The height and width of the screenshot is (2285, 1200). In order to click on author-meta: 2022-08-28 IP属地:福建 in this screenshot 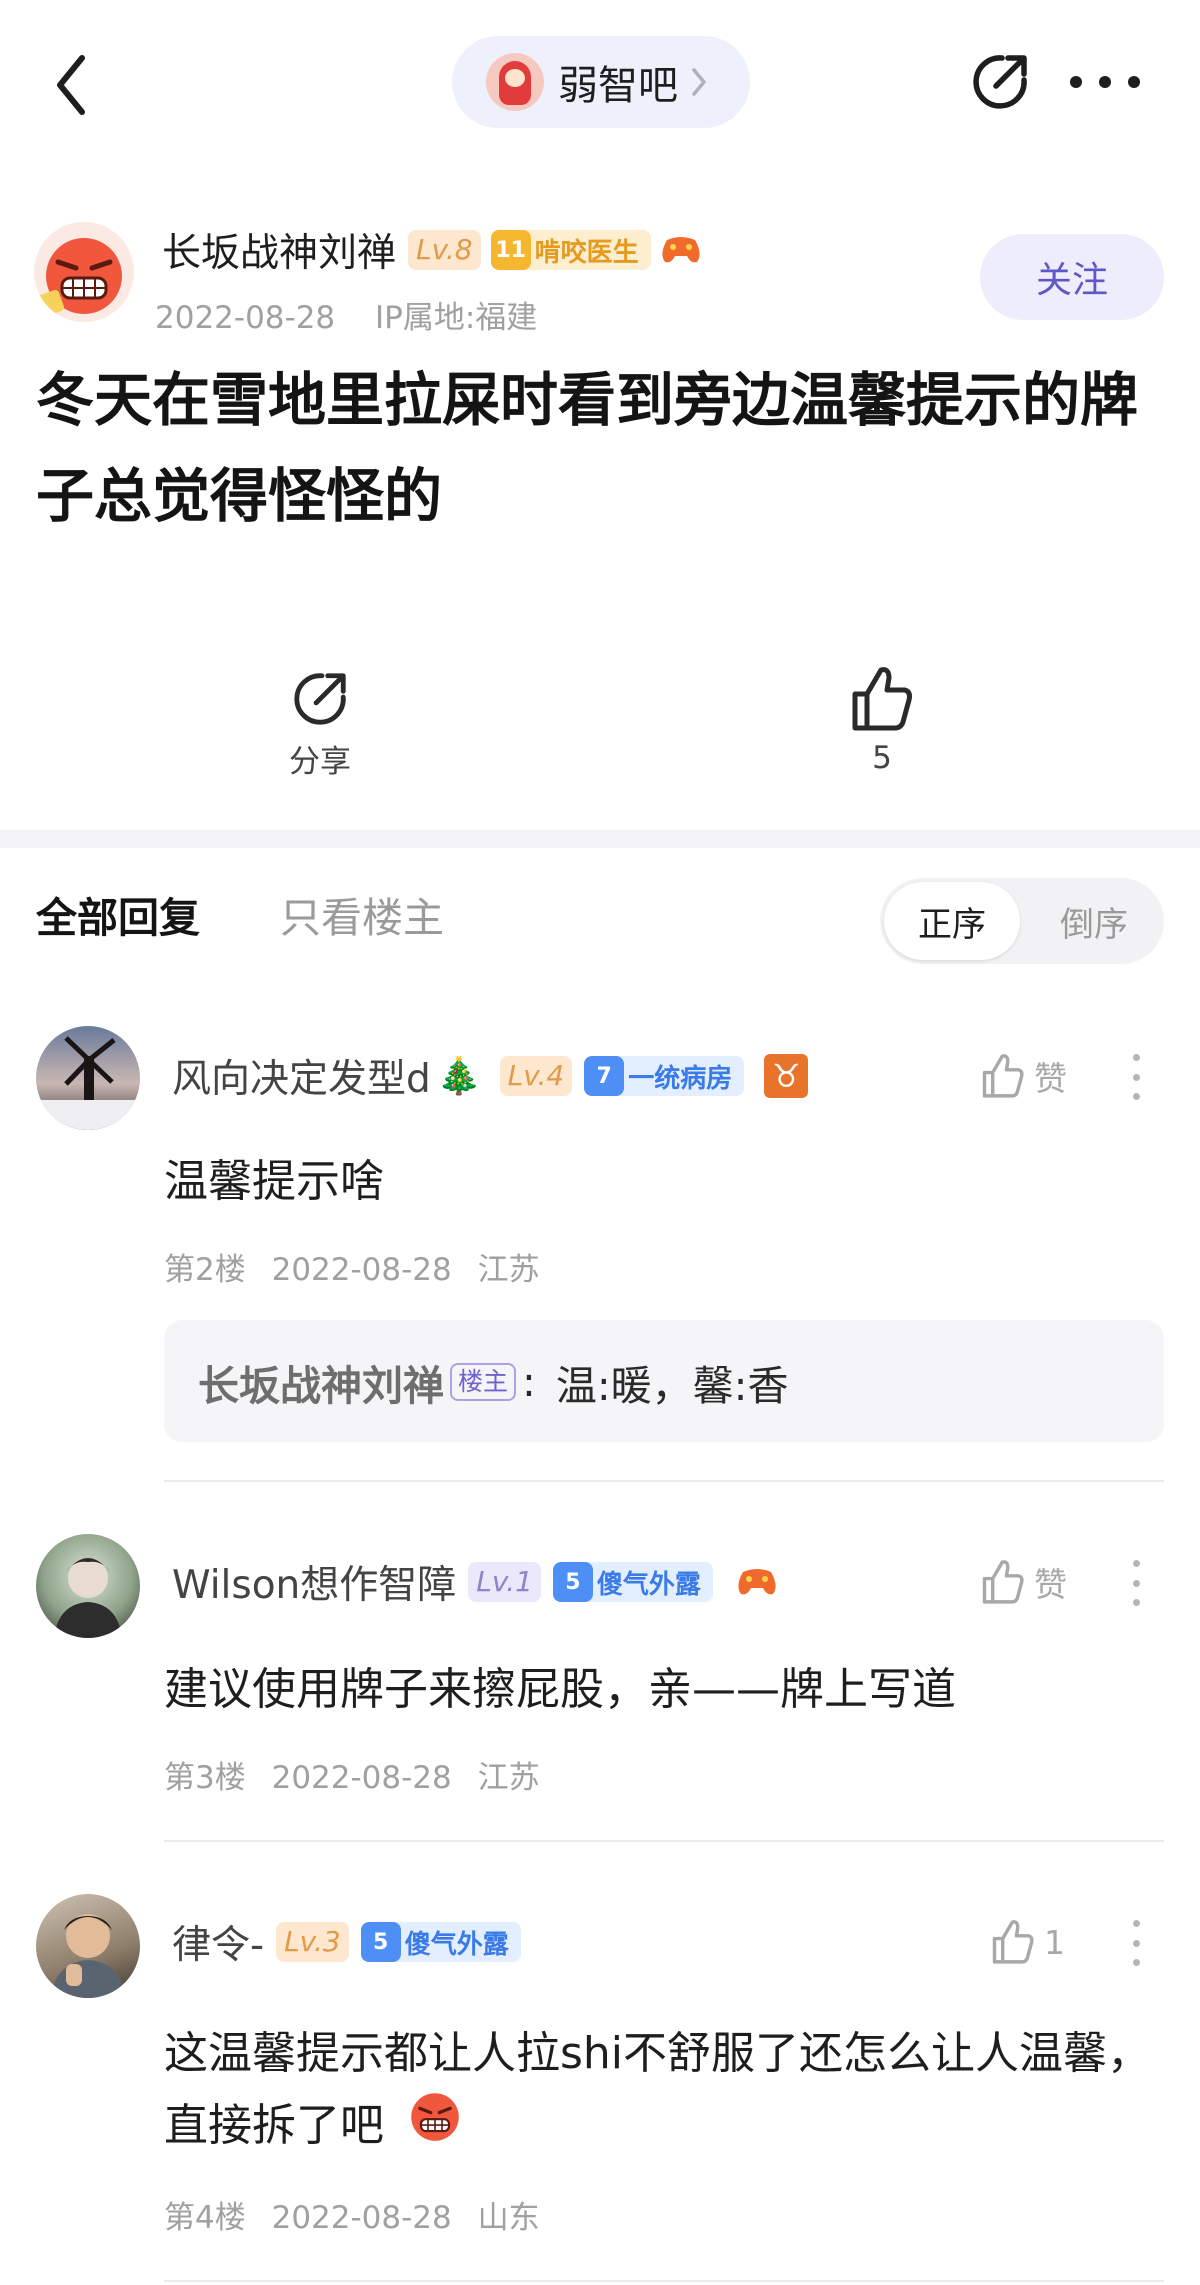, I will do `click(346, 314)`.